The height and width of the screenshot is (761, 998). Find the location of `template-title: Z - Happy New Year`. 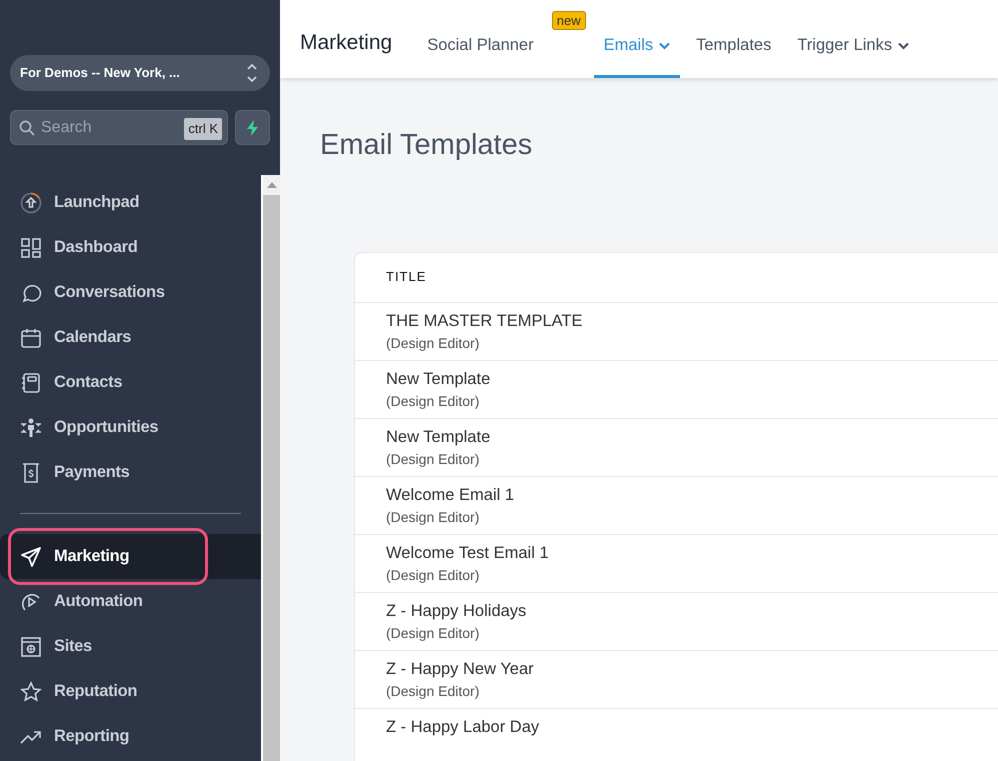

template-title: Z - Happy New Year is located at coordinates (692, 669).